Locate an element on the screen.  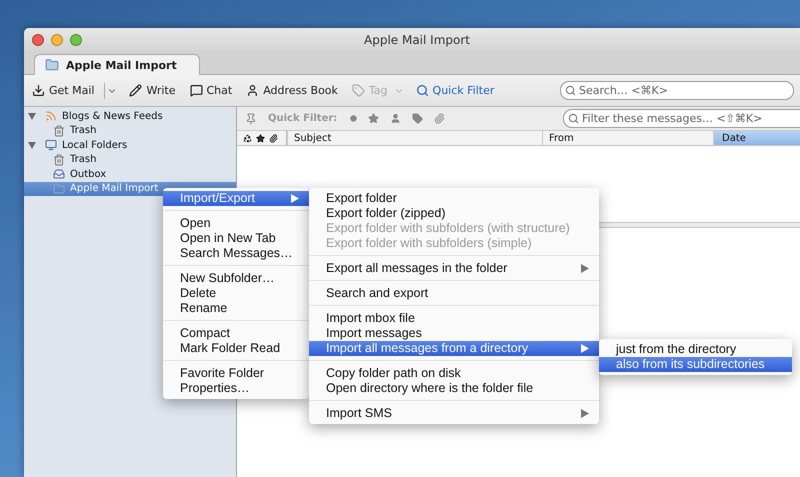
folder-label: Local Folders is located at coordinates (95, 145).